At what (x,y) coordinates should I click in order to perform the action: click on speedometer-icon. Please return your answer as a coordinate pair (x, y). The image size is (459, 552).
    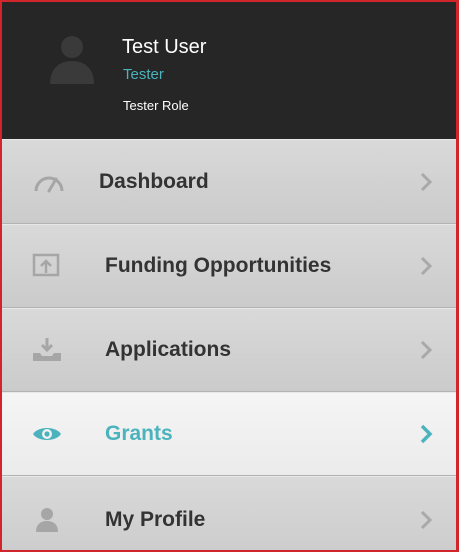
    Looking at the image, I should click on (49, 184).